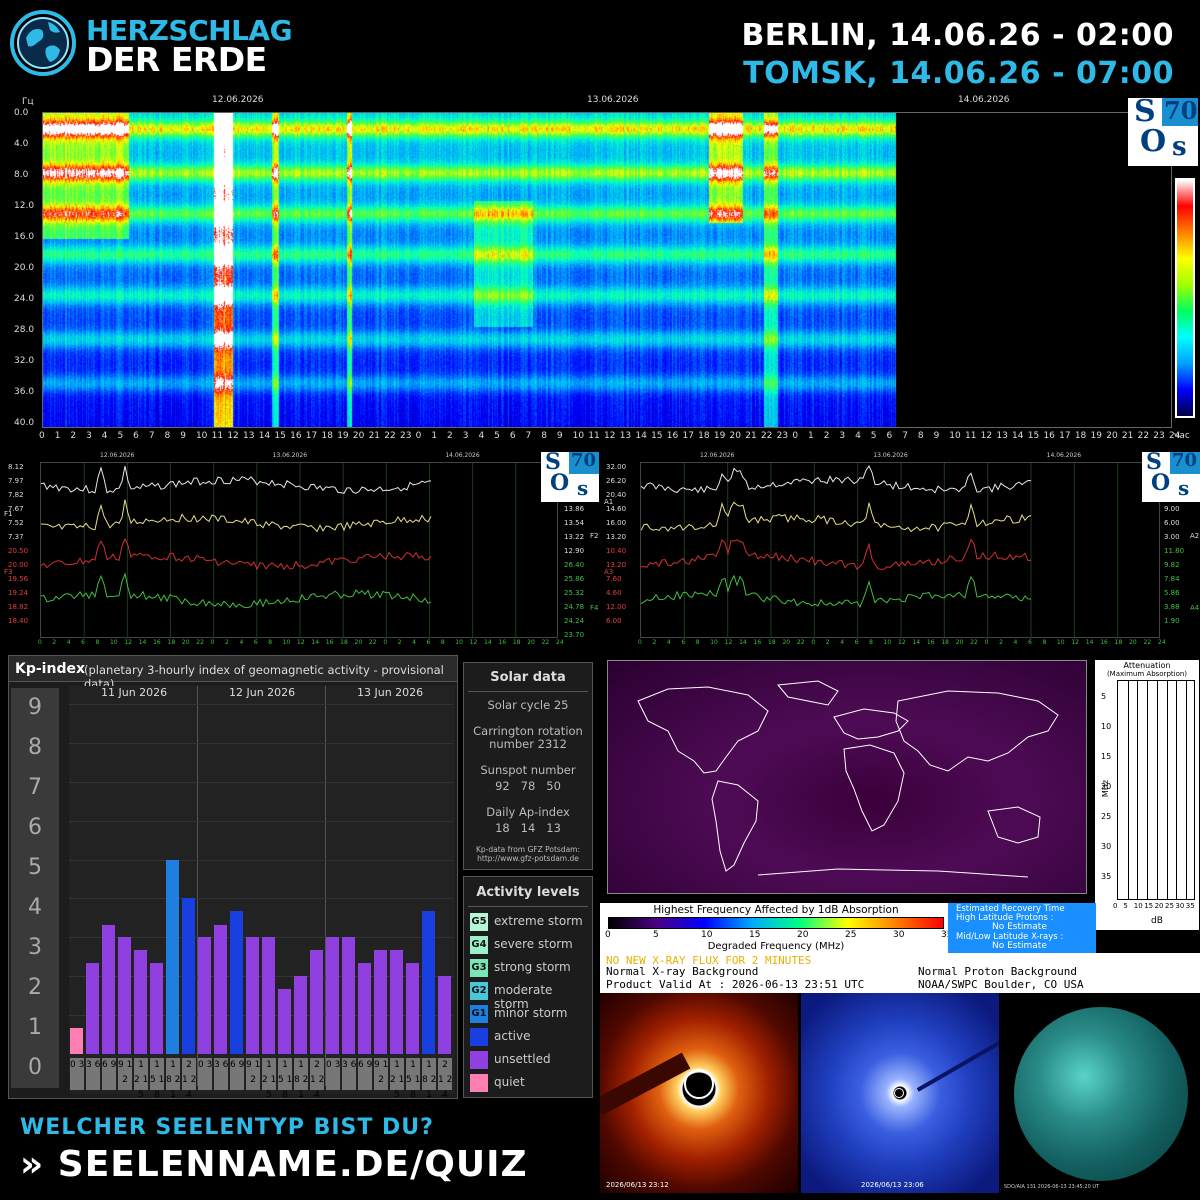 The width and height of the screenshot is (1200, 1200). I want to click on series-label: F1, so click(8, 514).